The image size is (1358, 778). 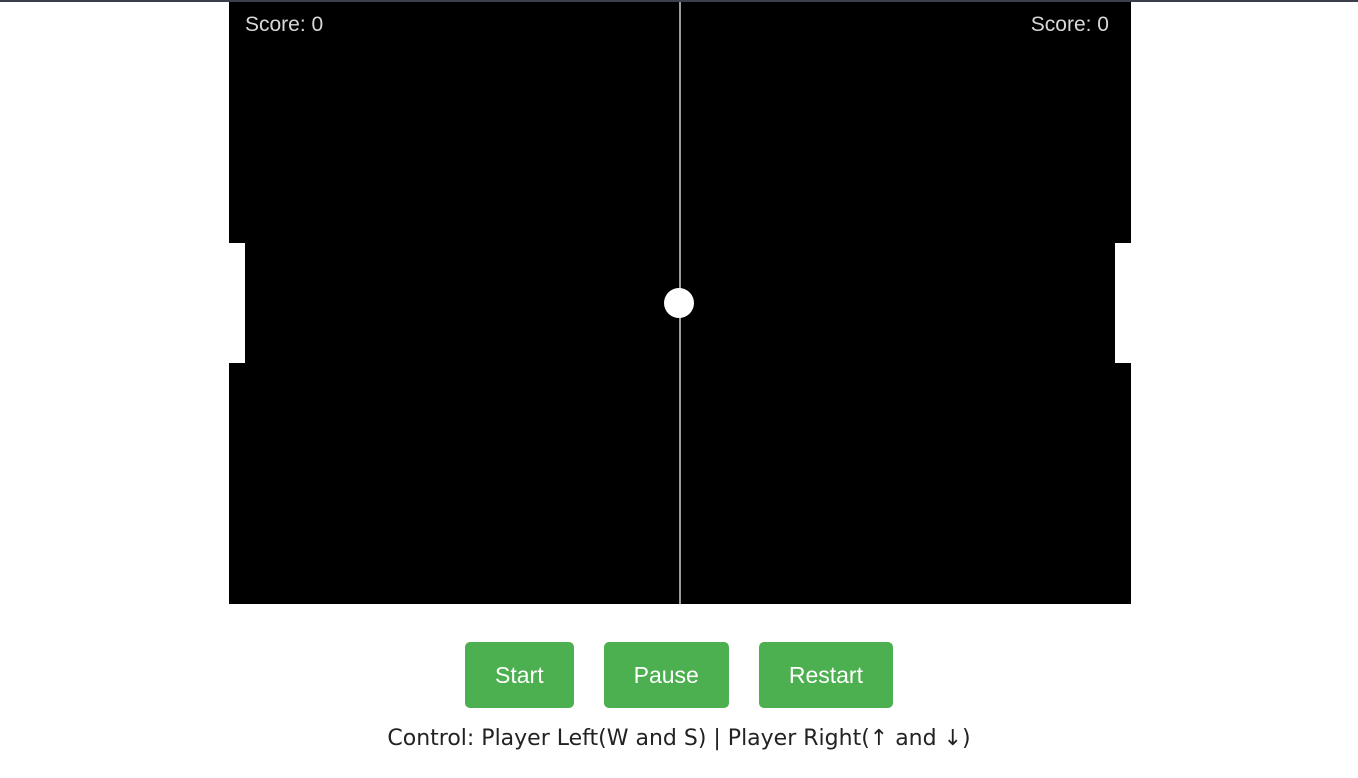 I want to click on right-paddle, so click(x=1123, y=303).